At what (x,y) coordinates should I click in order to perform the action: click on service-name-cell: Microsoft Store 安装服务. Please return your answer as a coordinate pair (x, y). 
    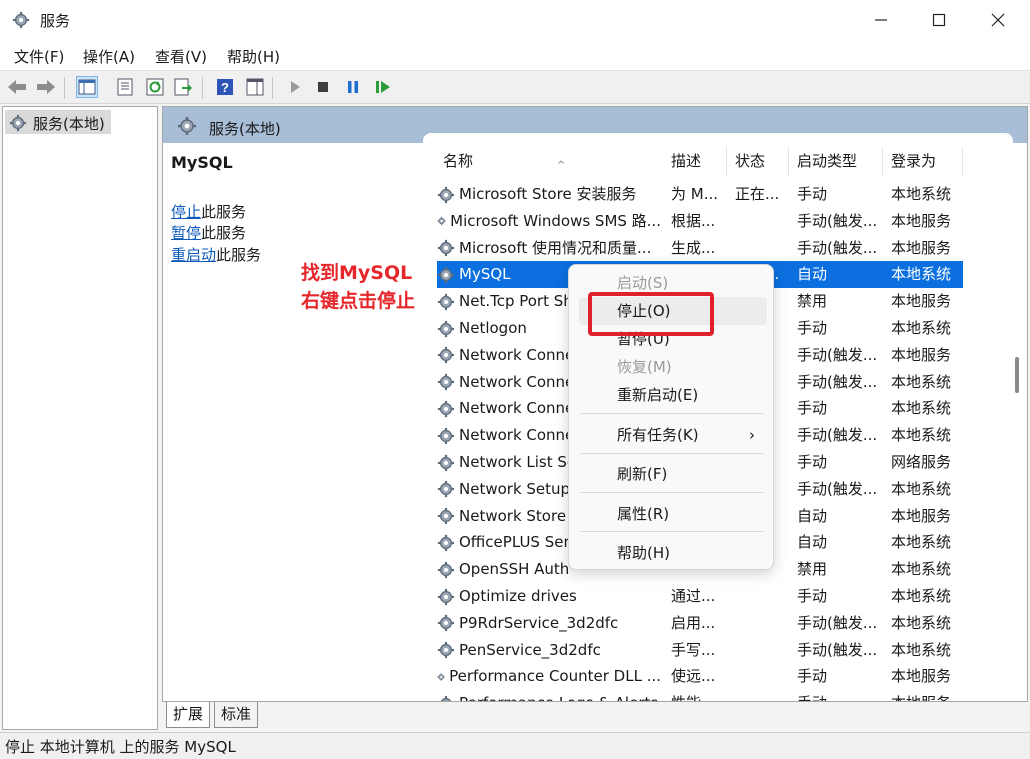
    Looking at the image, I should click on (549, 194).